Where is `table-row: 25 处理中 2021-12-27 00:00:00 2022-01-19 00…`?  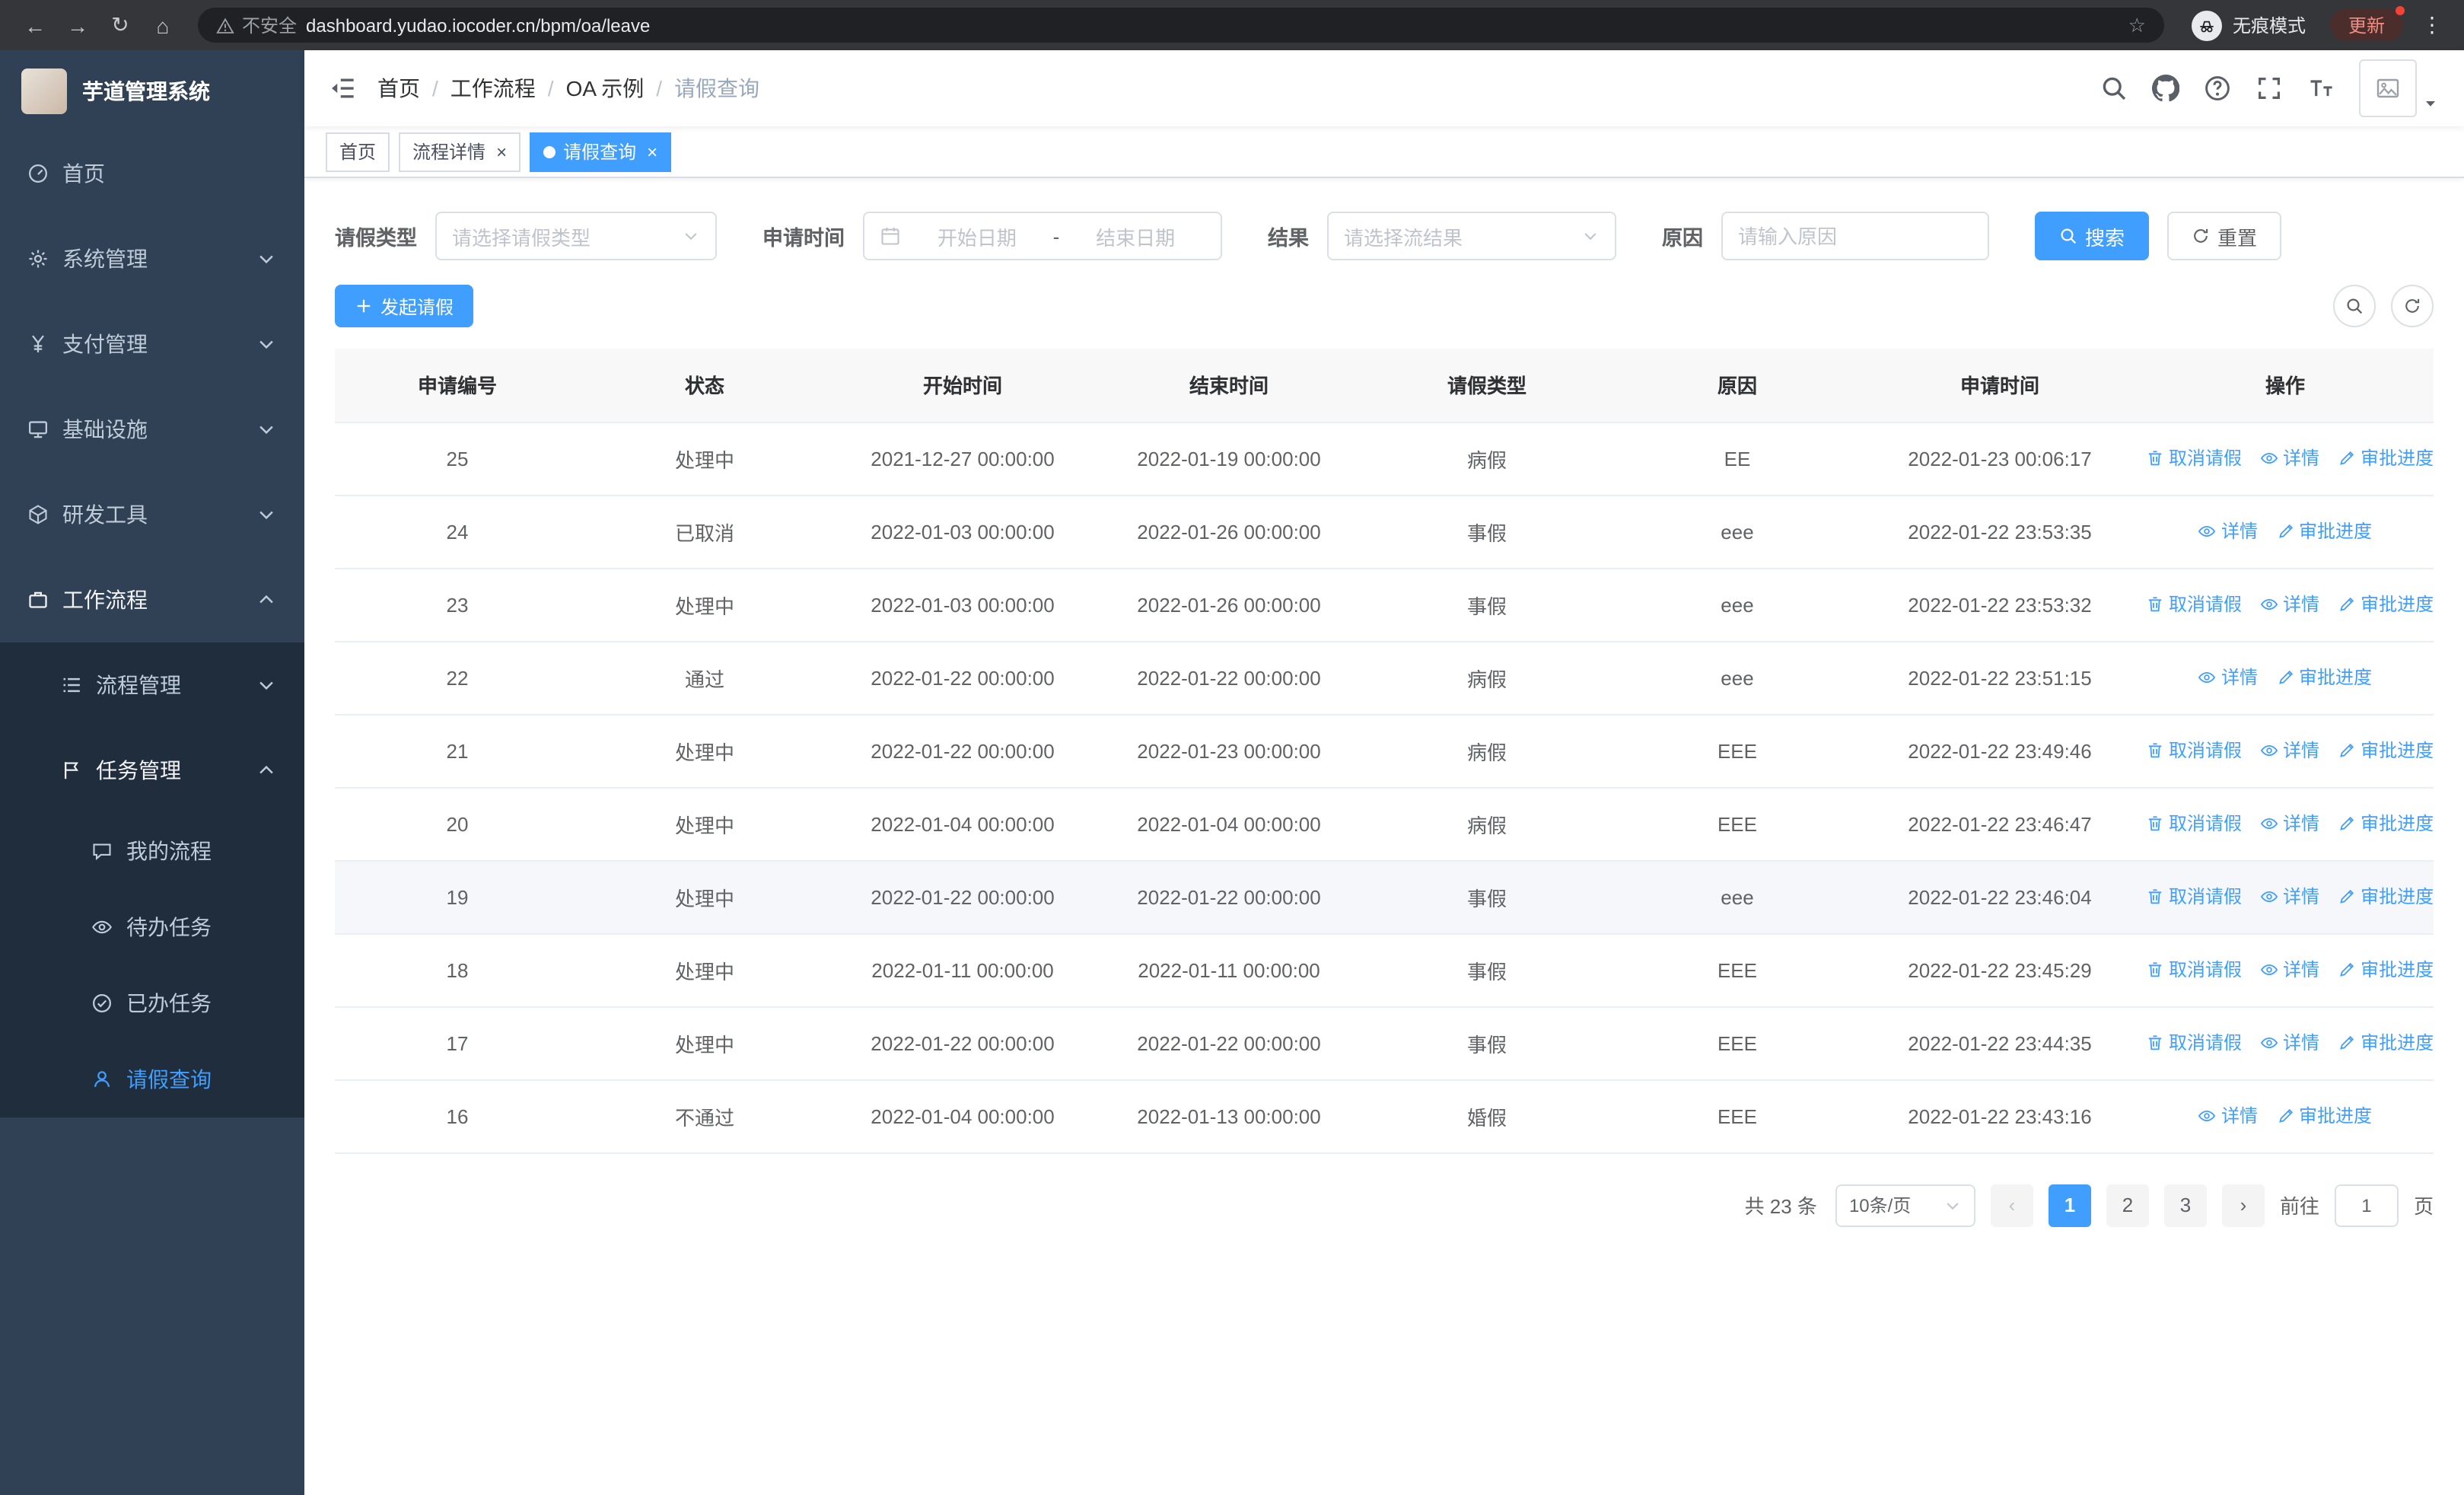
table-row: 25 处理中 2021-12-27 00:00:00 2022-01-19 00… is located at coordinates (1384, 459).